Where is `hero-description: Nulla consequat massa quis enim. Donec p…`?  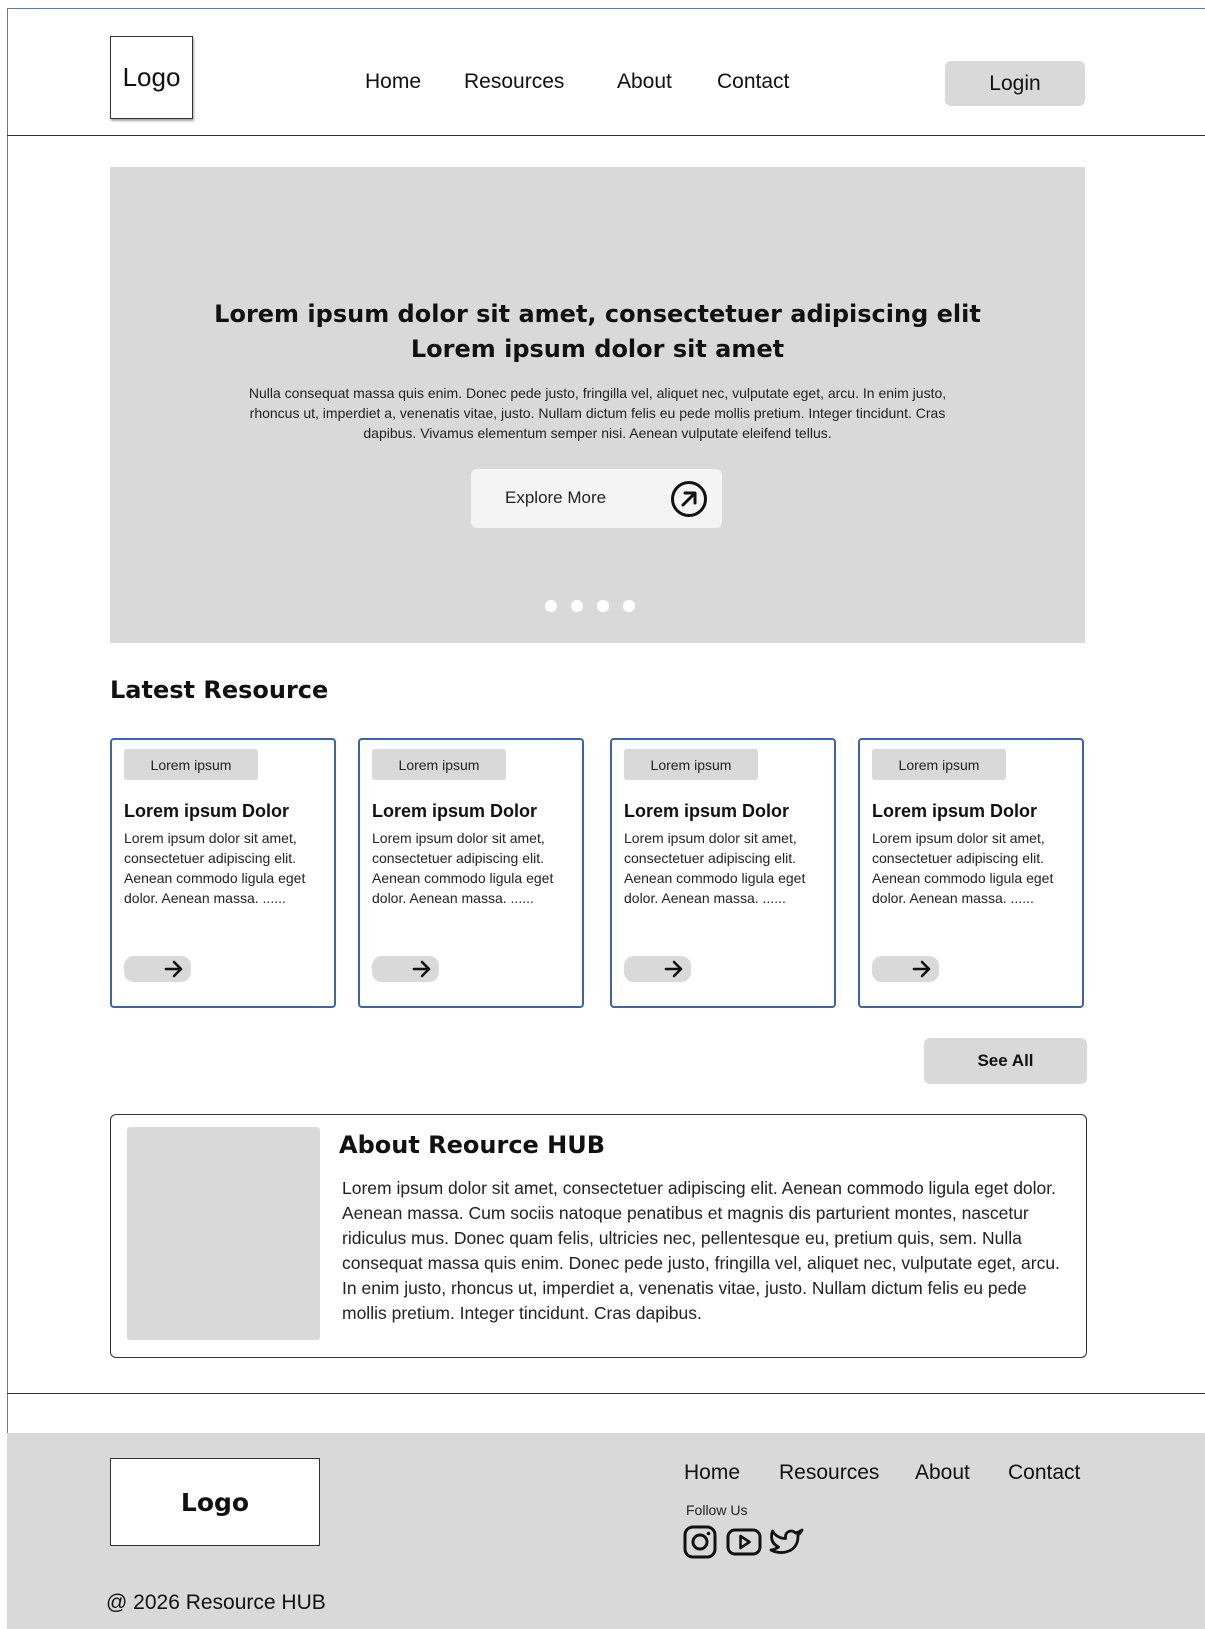
hero-description: Nulla consequat massa quis enim. Donec p… is located at coordinates (597, 413).